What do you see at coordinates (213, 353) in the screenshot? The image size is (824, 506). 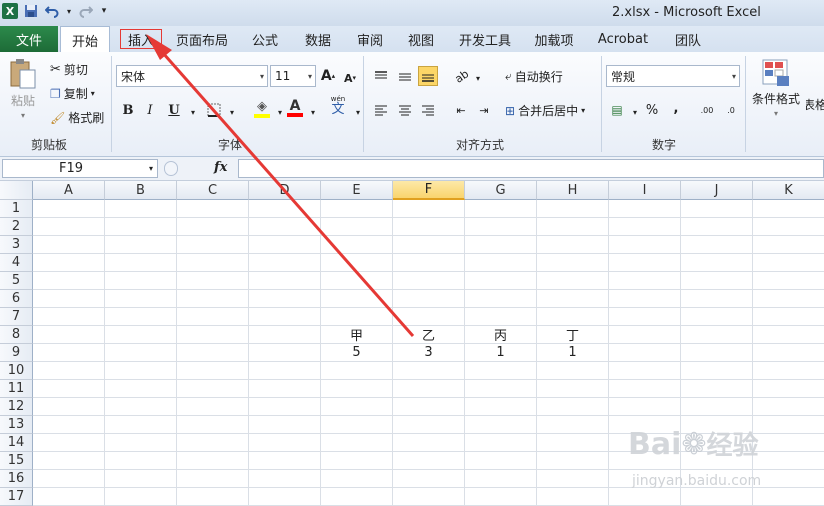 I see `cell-C9` at bounding box center [213, 353].